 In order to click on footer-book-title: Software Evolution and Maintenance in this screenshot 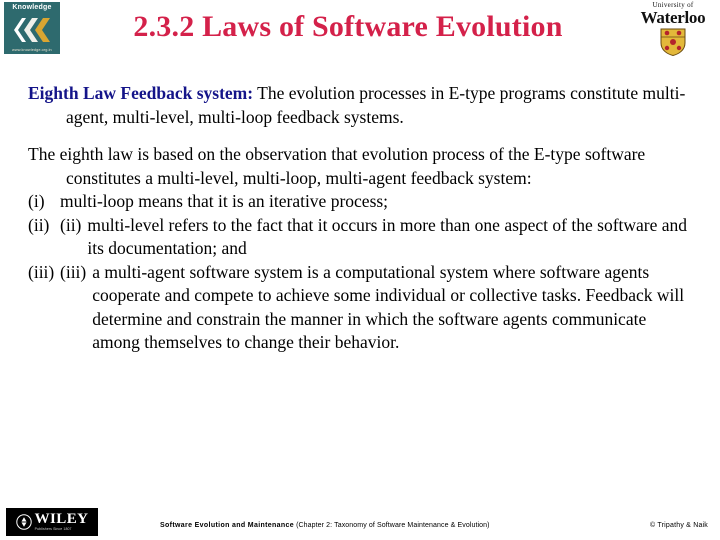, I will do `click(227, 525)`.